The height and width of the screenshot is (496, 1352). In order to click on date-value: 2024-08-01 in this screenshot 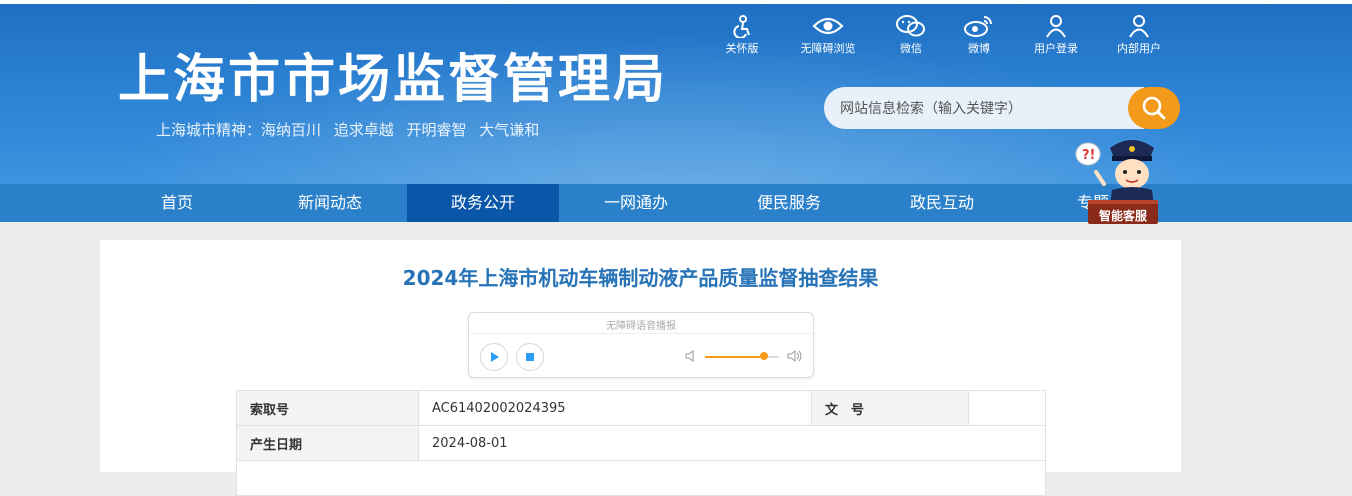, I will do `click(732, 443)`.